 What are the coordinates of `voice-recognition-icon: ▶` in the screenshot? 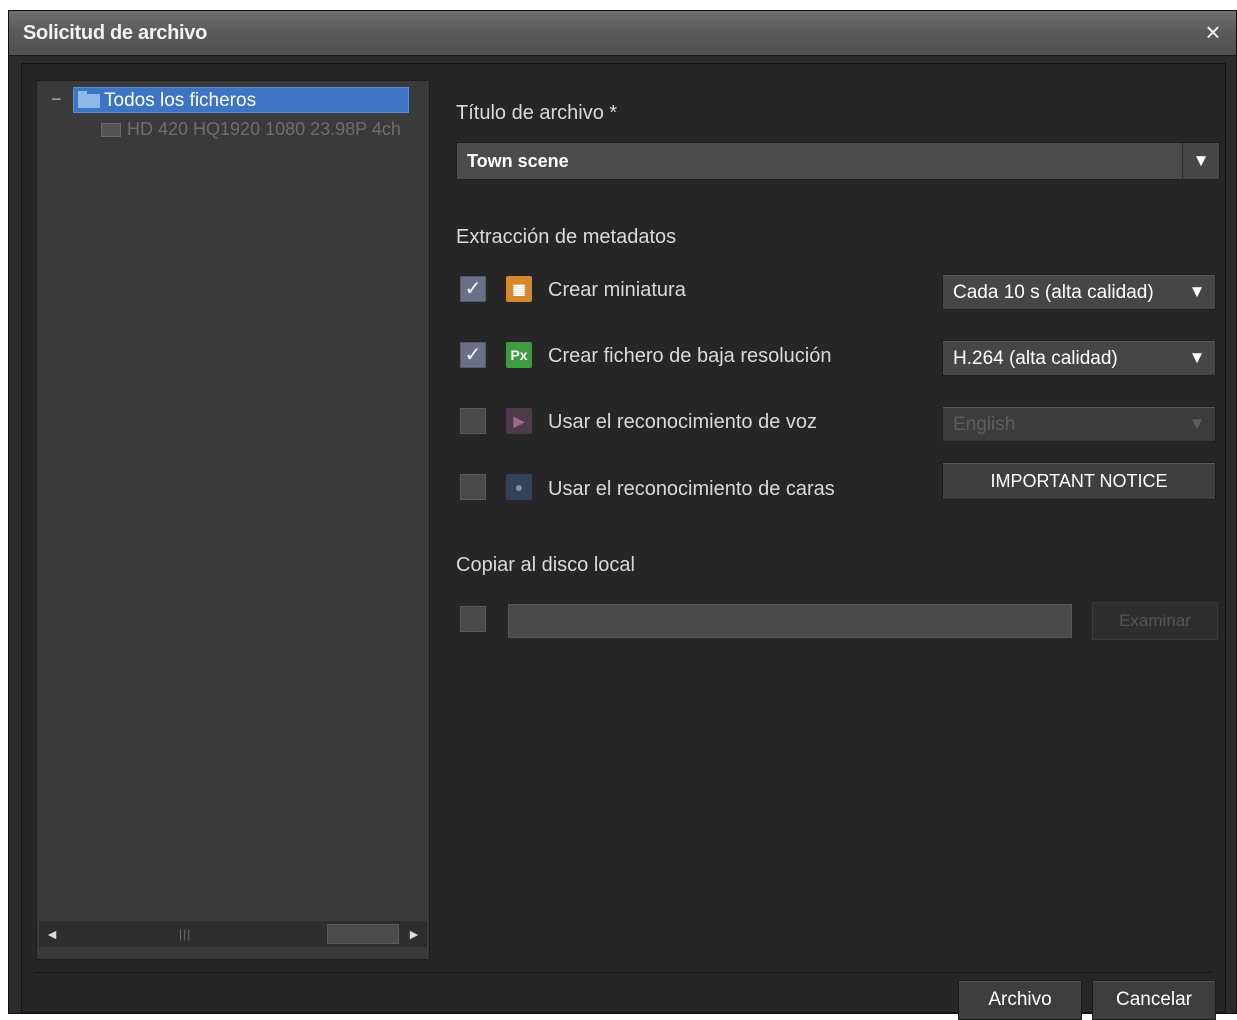 It's located at (519, 421).